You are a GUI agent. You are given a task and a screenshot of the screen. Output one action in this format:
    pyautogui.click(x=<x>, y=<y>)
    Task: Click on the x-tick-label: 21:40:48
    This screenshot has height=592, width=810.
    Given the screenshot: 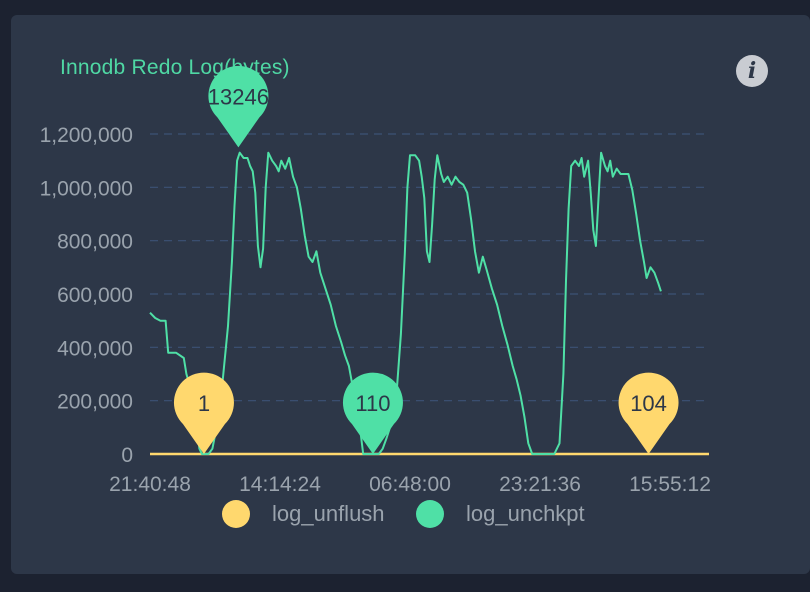 What is the action you would take?
    pyautogui.click(x=150, y=484)
    